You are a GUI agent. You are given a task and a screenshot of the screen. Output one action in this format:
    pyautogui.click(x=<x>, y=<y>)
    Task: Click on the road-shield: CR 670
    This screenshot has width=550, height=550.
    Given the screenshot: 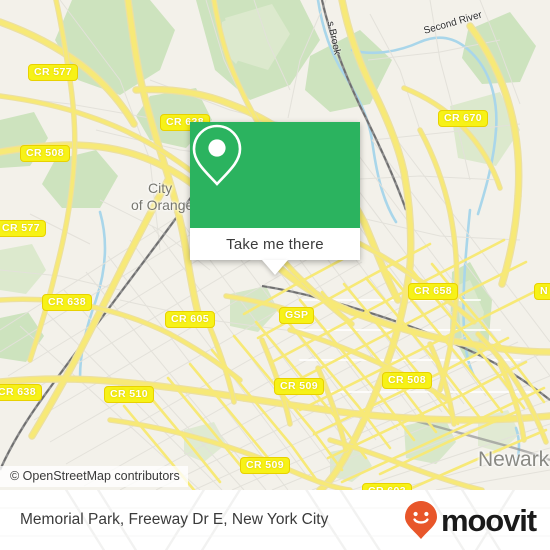 What is the action you would take?
    pyautogui.click(x=463, y=118)
    